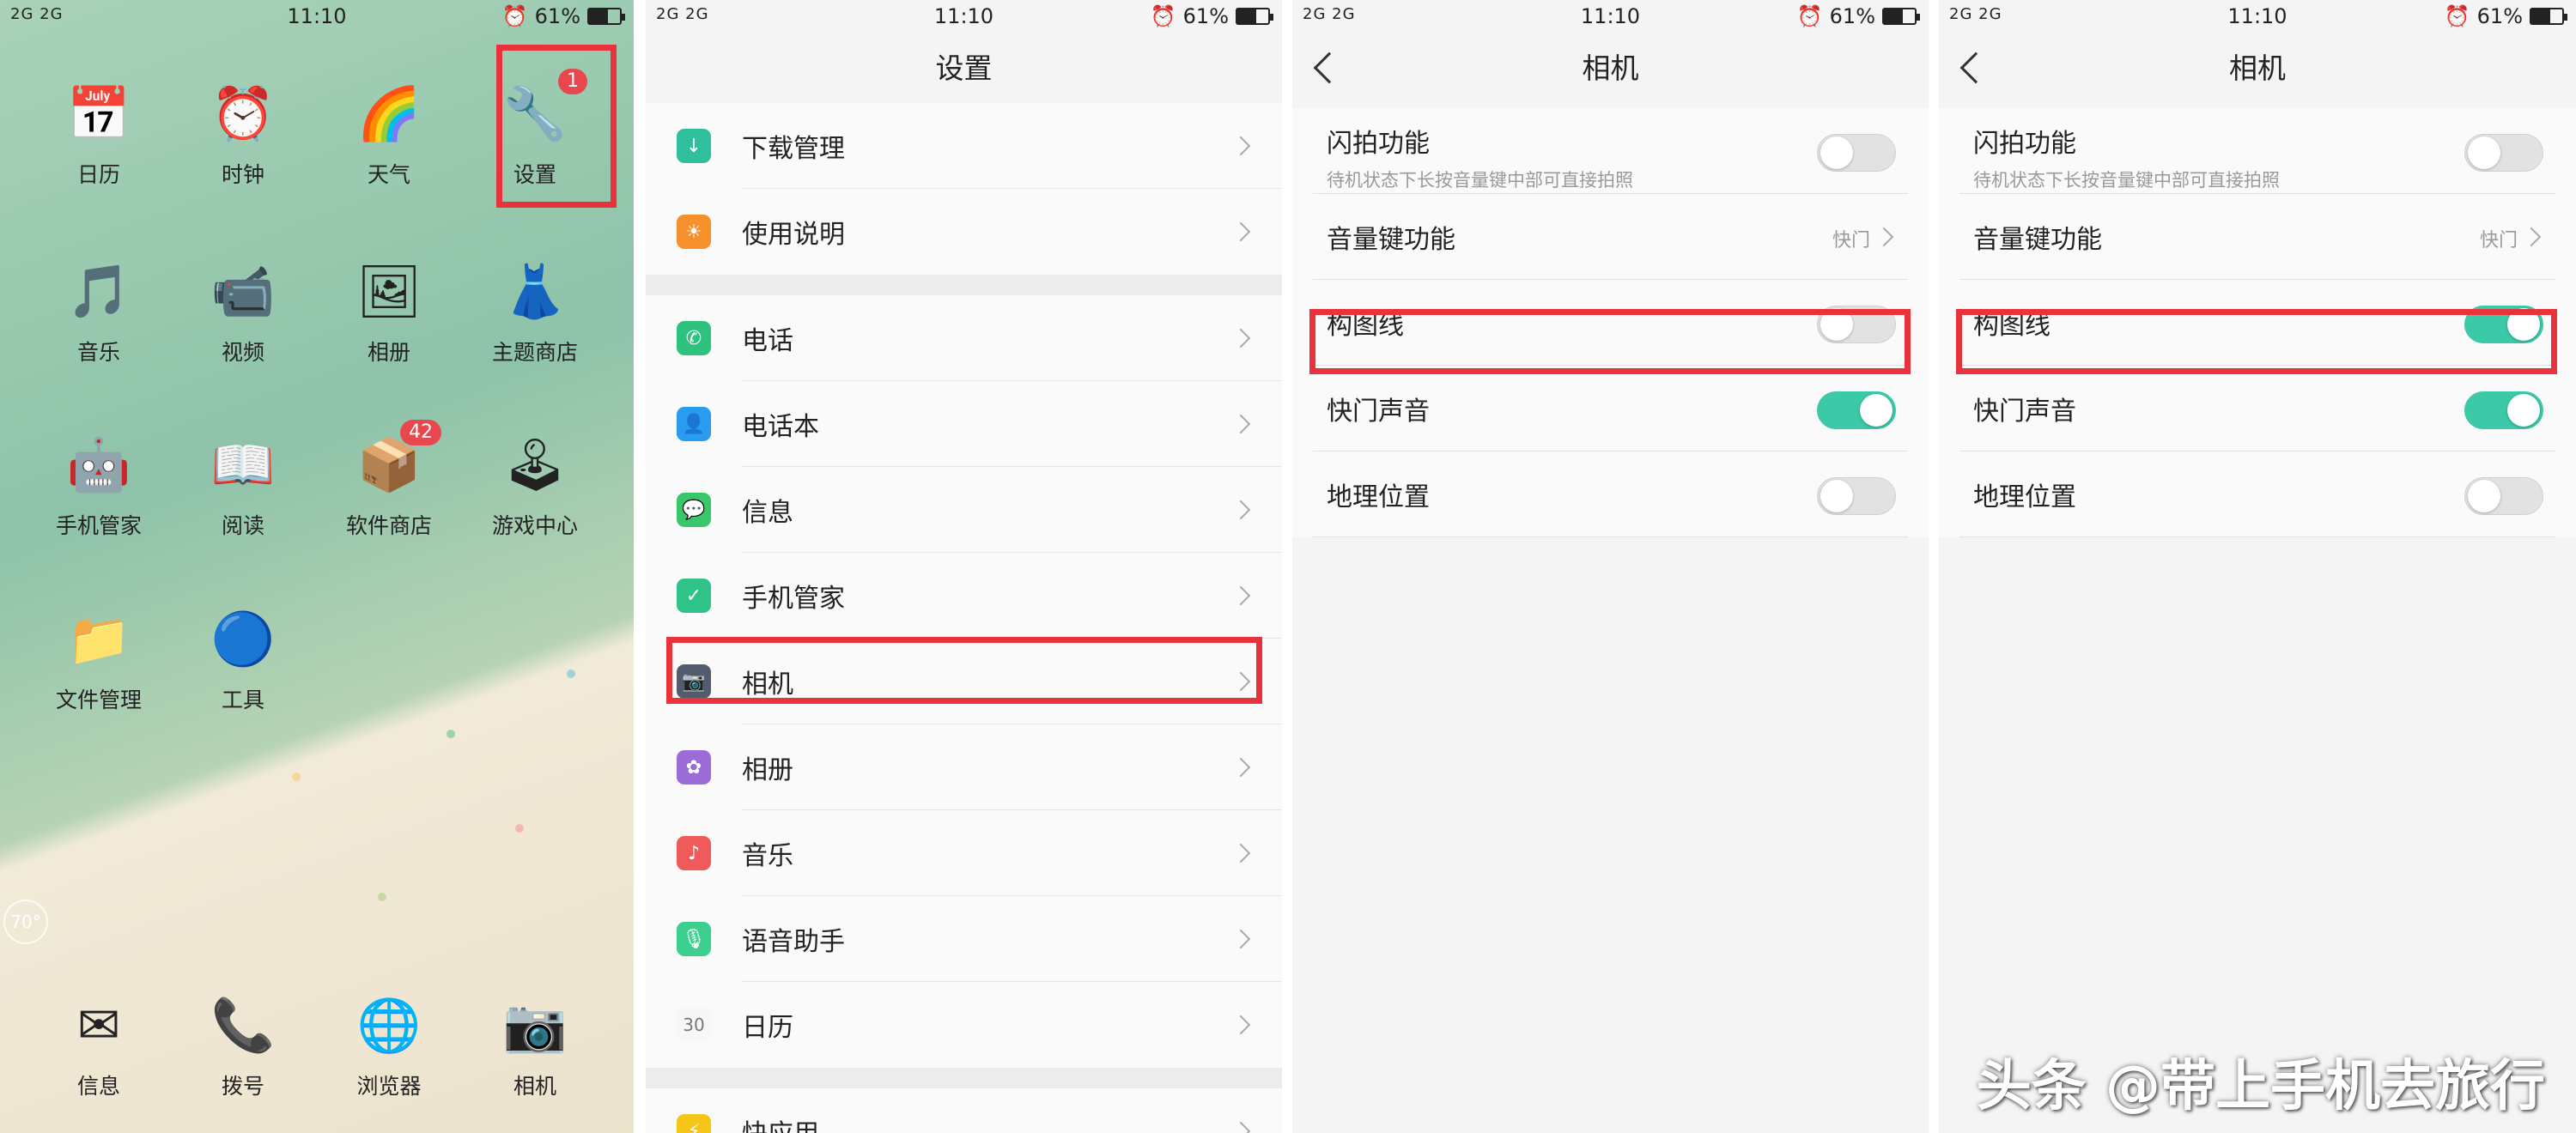 This screenshot has height=1133, width=2576. I want to click on weather-icon: 🌈, so click(389, 114).